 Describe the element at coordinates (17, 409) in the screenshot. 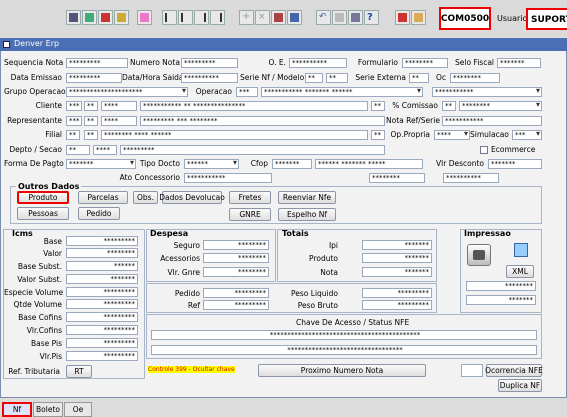

I see `tab-nf: Nf` at that location.